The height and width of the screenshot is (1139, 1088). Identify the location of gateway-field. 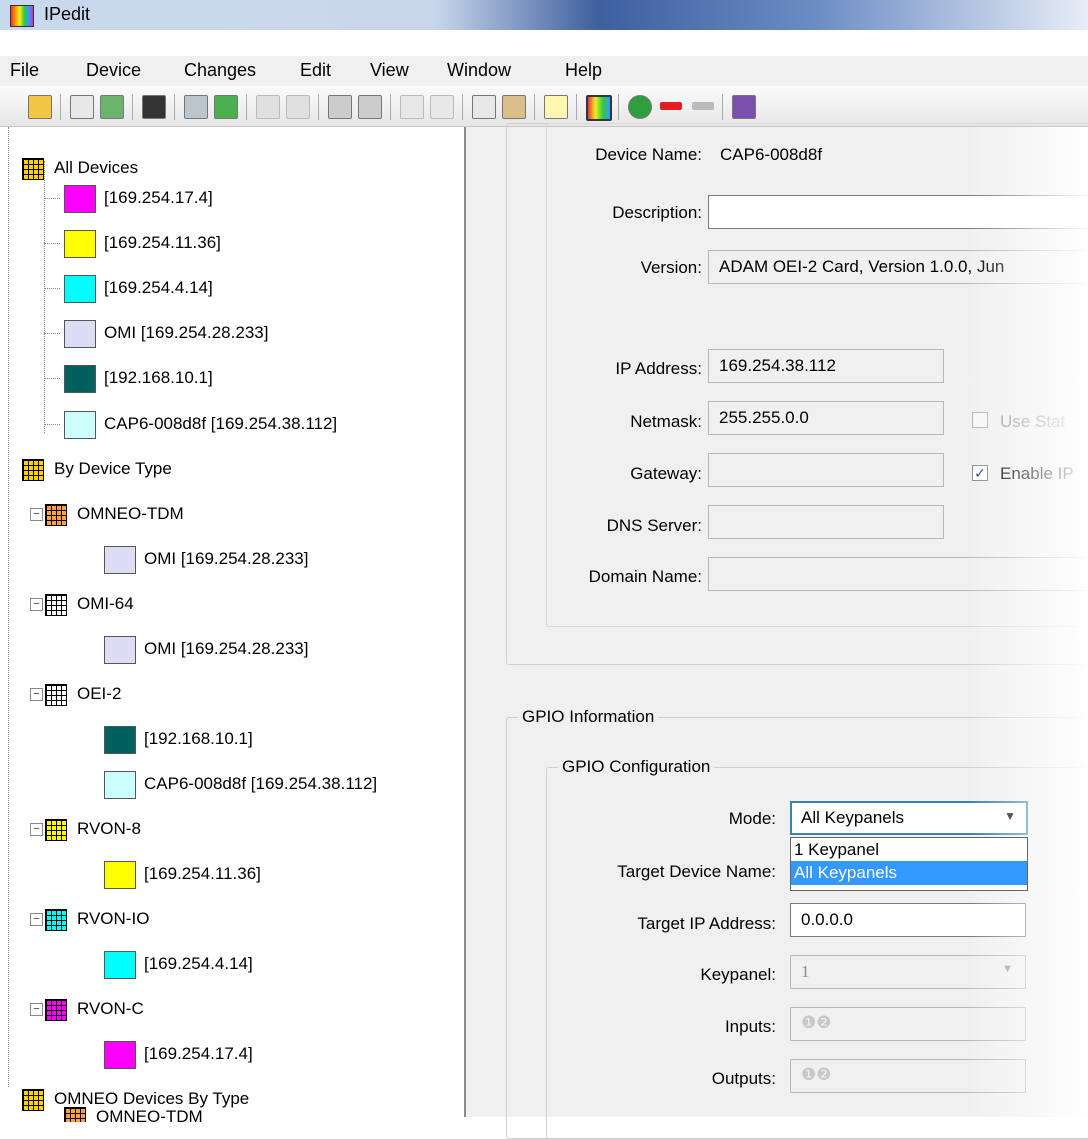
(826, 470).